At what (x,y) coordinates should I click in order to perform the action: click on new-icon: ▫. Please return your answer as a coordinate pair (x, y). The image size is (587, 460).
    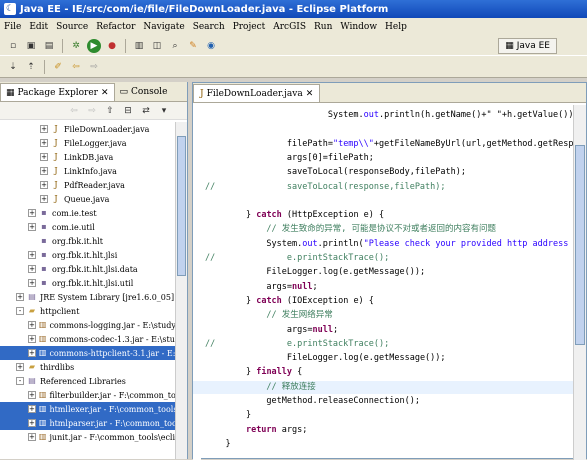
    Looking at the image, I should click on (13, 46).